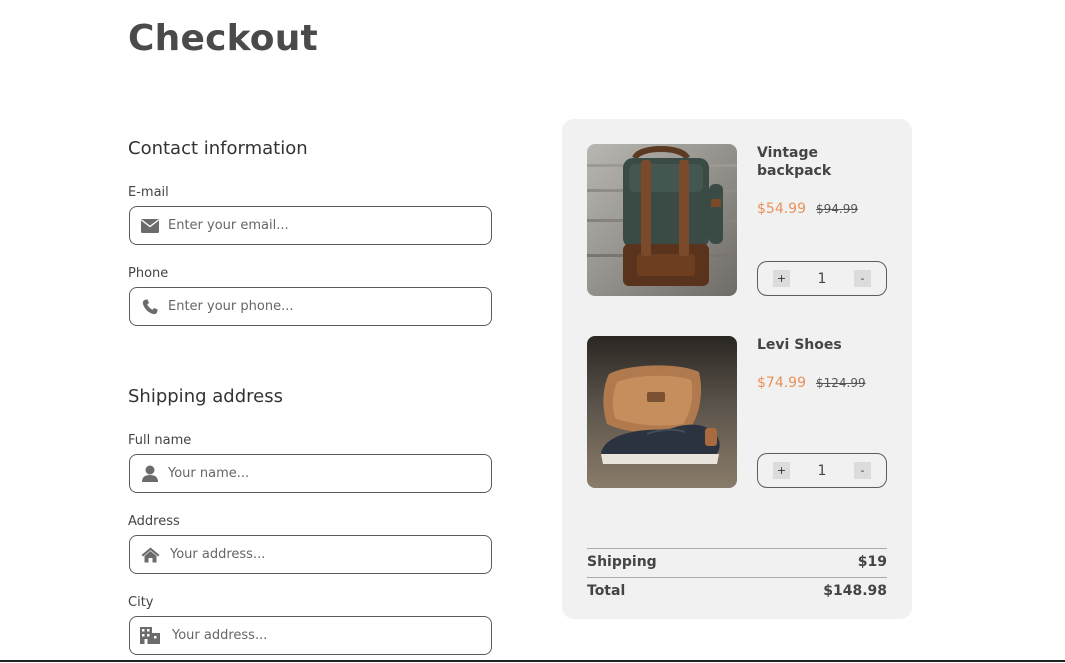  What do you see at coordinates (150, 636) in the screenshot?
I see `city-icon` at bounding box center [150, 636].